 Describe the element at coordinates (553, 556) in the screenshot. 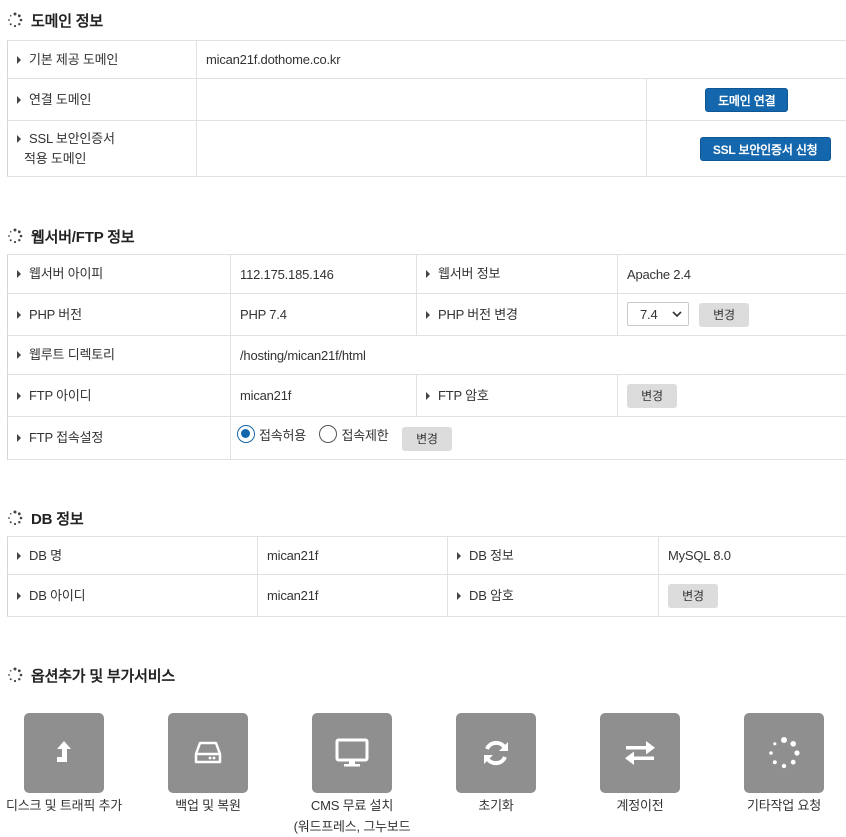

I see `db-info-label-cell: DB 정보` at that location.